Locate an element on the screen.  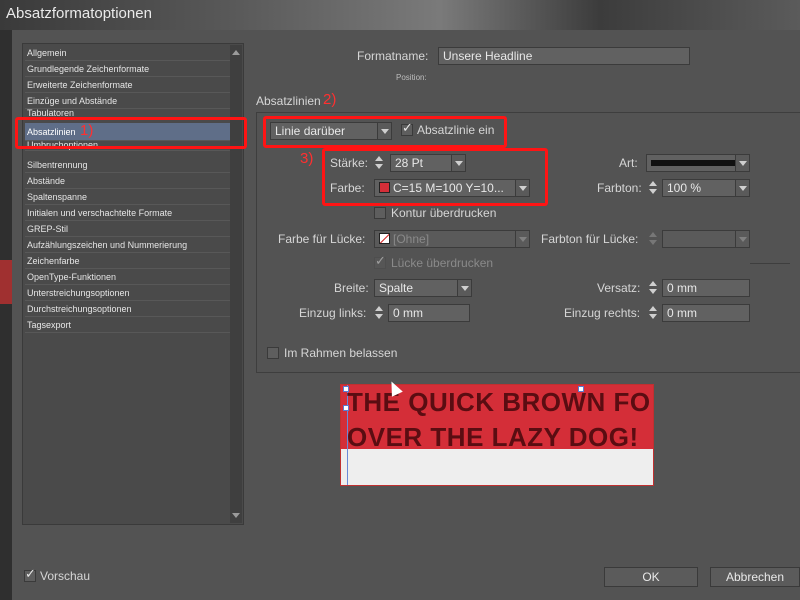
farbton-fuer-luecke-label: Farbton für Lücke: is located at coordinates (590, 239).